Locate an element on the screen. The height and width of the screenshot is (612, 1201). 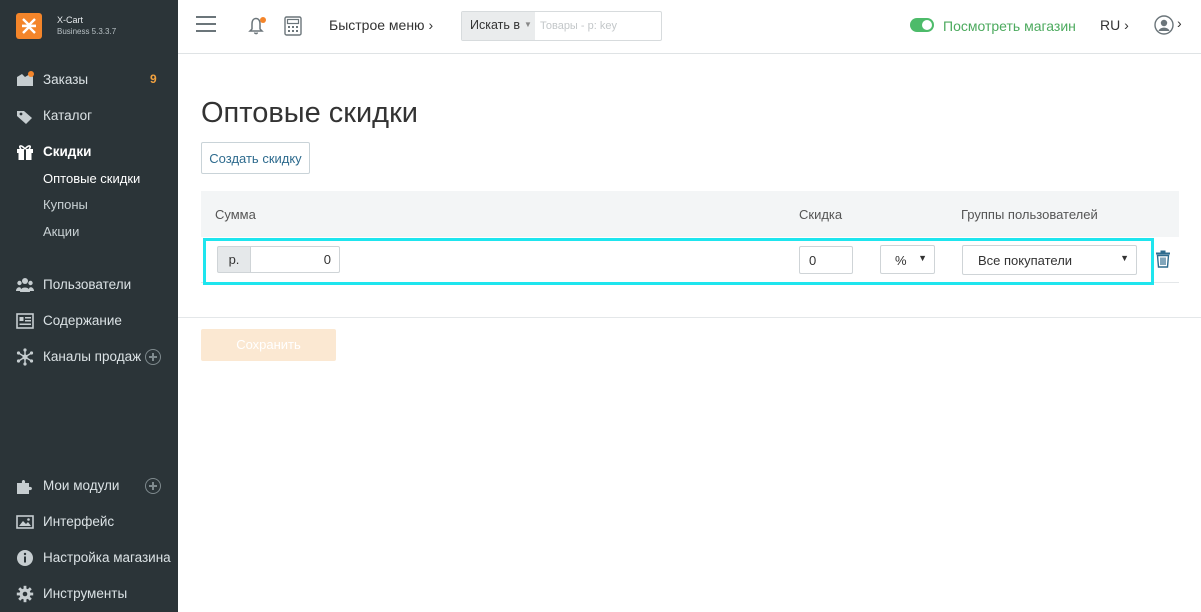
gear-icon is located at coordinates (25, 594).